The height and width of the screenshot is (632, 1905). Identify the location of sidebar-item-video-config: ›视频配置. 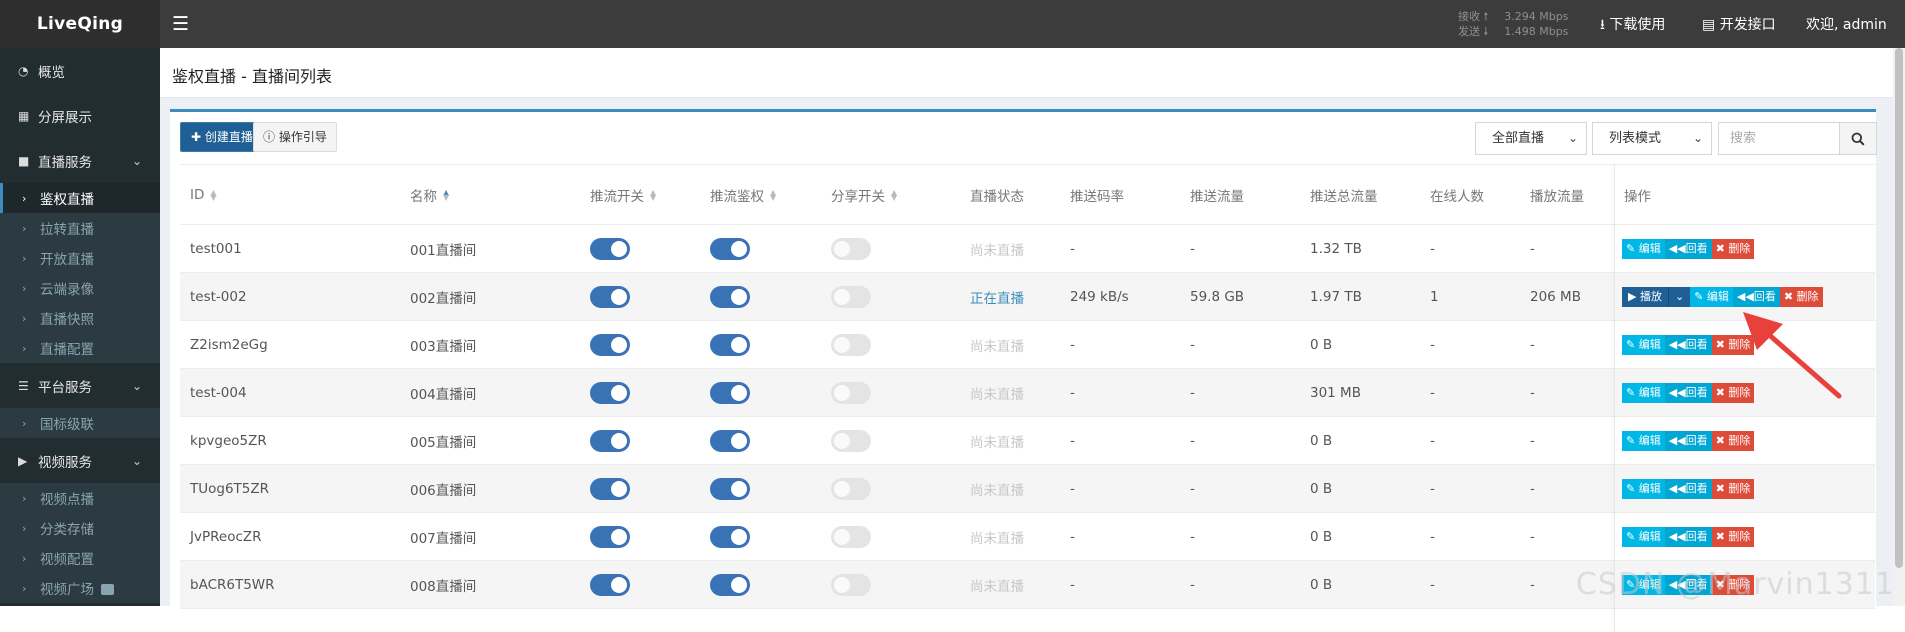
(80, 558).